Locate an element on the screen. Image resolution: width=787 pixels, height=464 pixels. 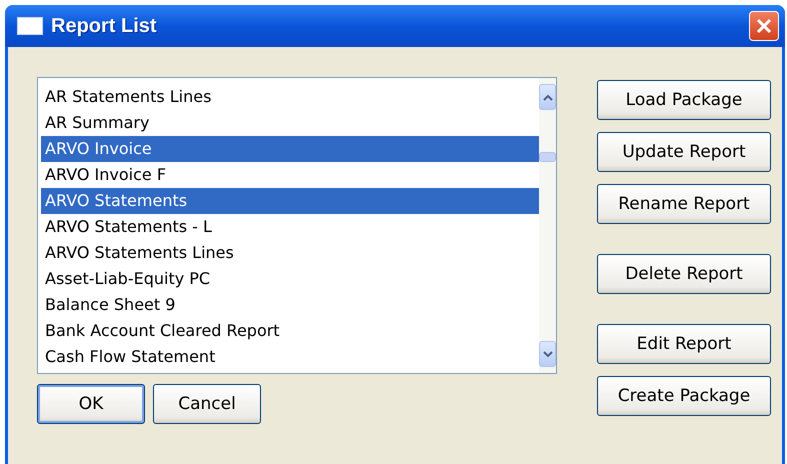
action-button: Rename Report is located at coordinates (684, 204).